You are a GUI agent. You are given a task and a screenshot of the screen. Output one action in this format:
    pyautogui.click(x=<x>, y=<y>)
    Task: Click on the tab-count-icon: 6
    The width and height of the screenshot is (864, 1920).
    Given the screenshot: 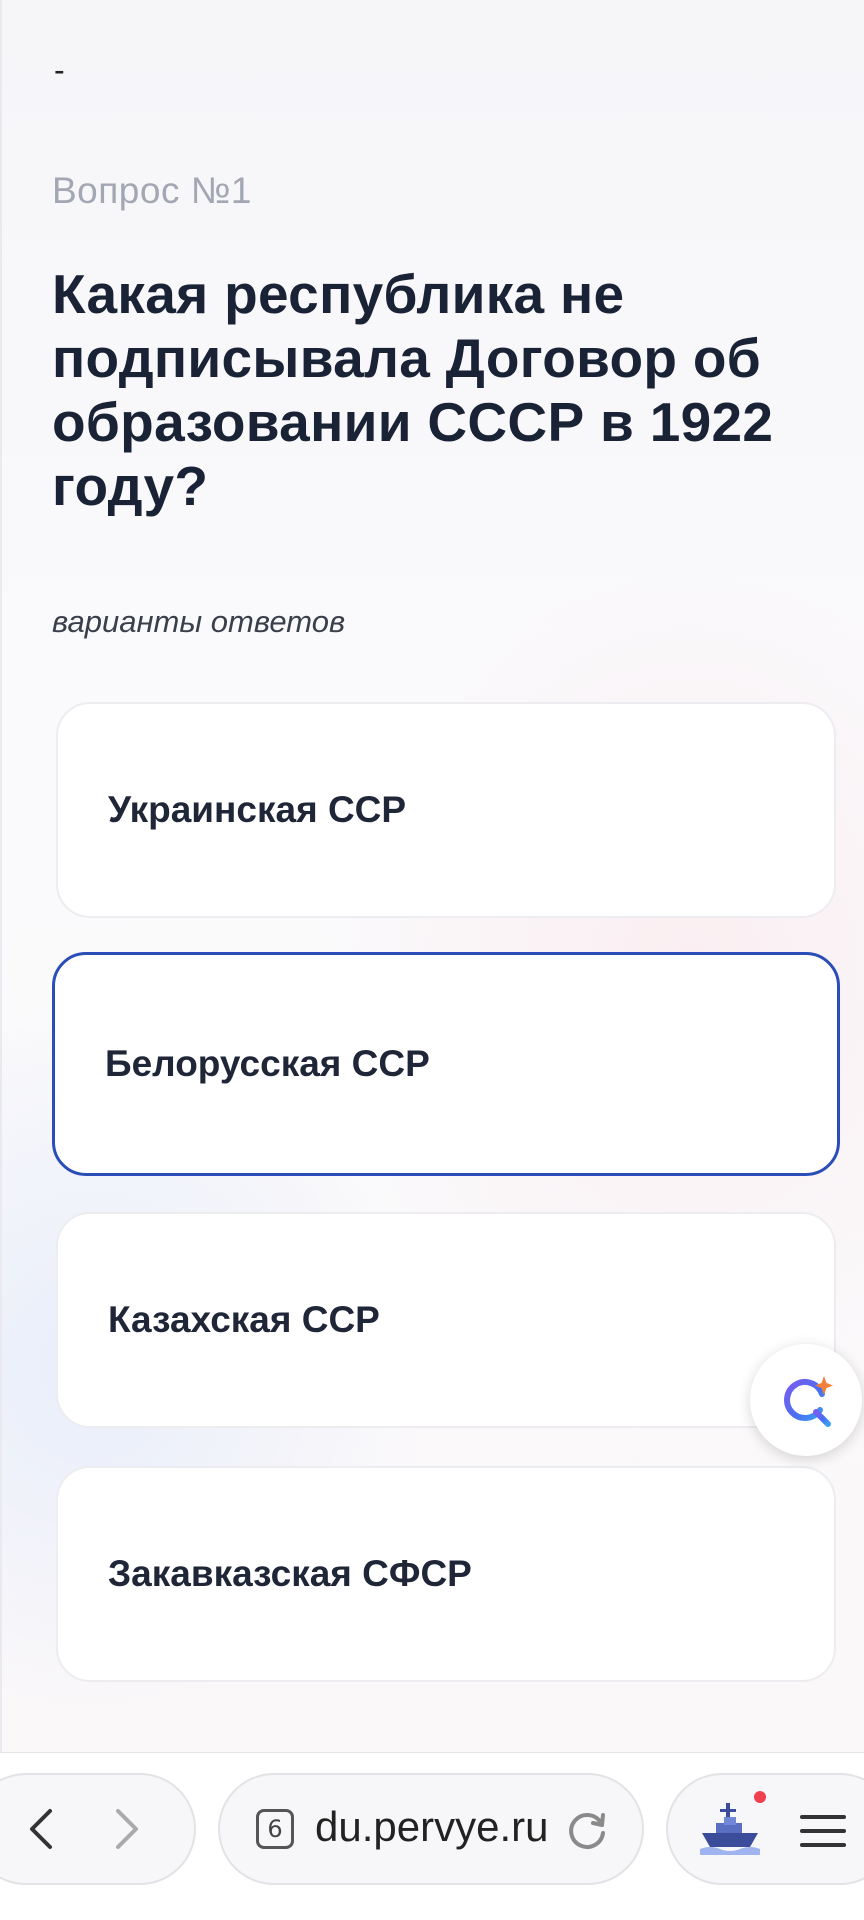 What is the action you would take?
    pyautogui.click(x=275, y=1829)
    